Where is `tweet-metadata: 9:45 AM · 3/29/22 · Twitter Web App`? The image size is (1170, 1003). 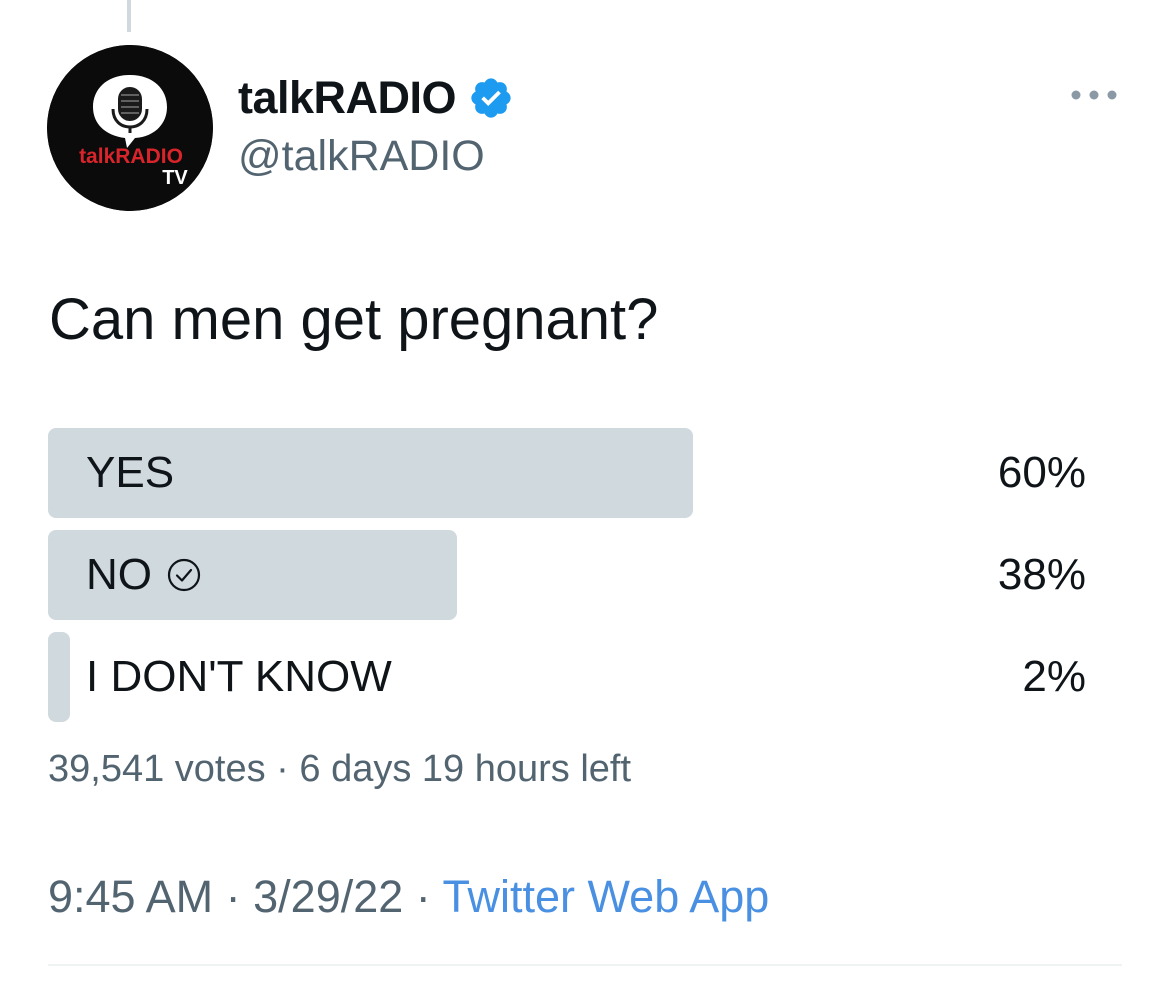
tweet-metadata: 9:45 AM · 3/29/22 · Twitter Web App is located at coordinates (408, 897).